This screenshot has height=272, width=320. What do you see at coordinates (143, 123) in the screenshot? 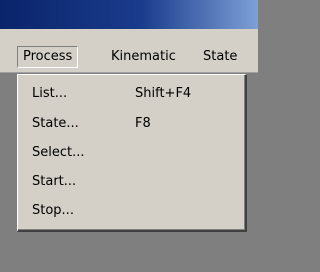
I see `menu-item-state-shortcut: F8` at bounding box center [143, 123].